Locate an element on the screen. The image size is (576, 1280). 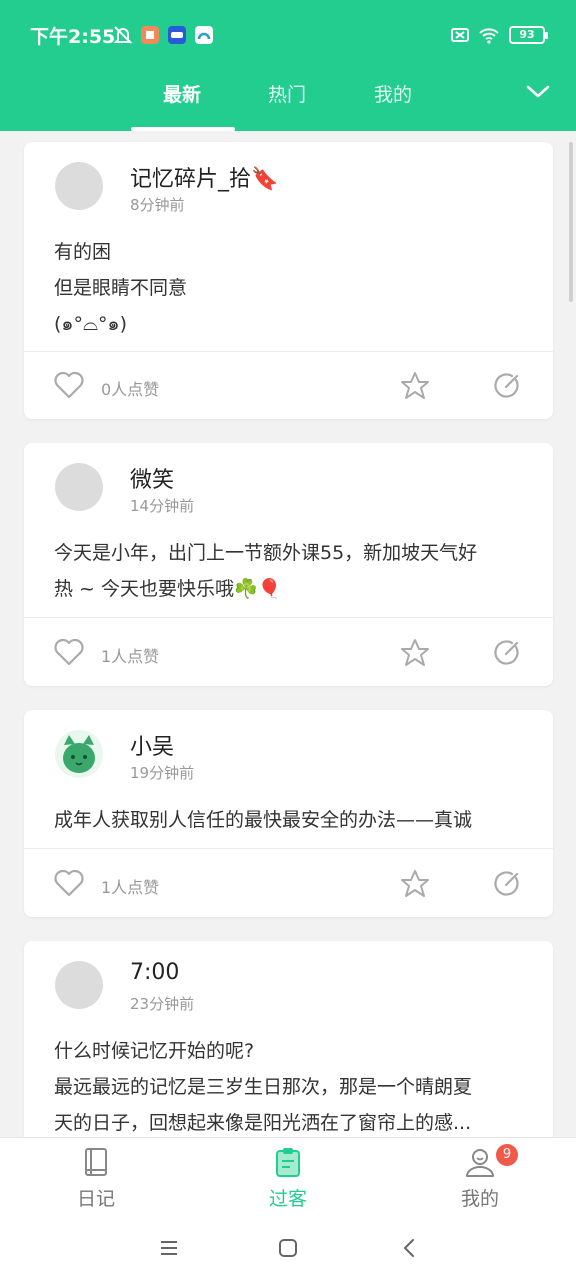
bottom-nav: 日记 过客 9 我的 is located at coordinates (288, 1179).